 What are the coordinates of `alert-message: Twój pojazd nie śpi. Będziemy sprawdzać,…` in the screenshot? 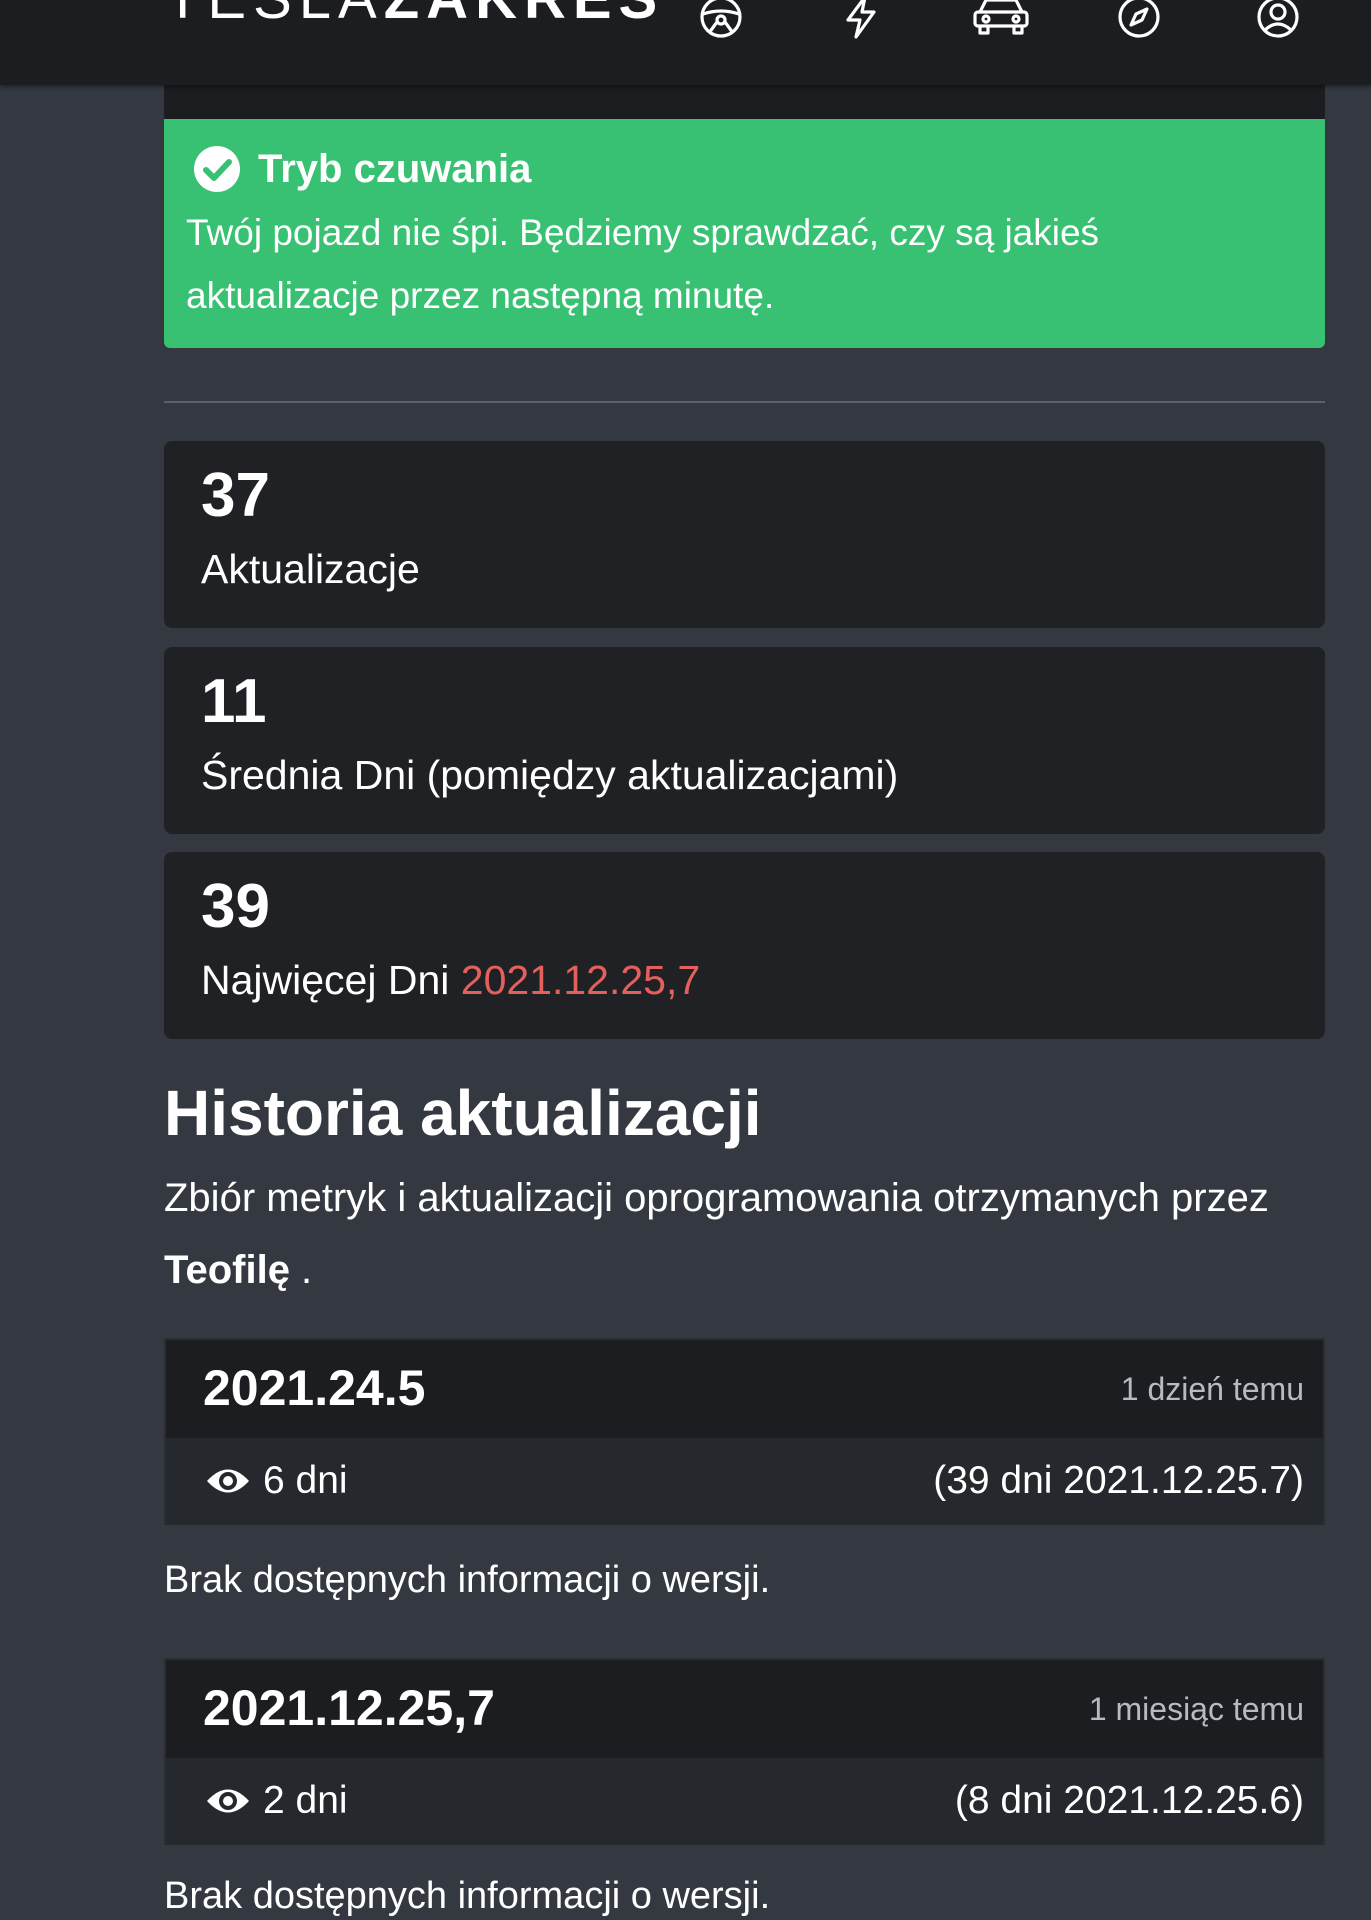 It's located at (643, 264).